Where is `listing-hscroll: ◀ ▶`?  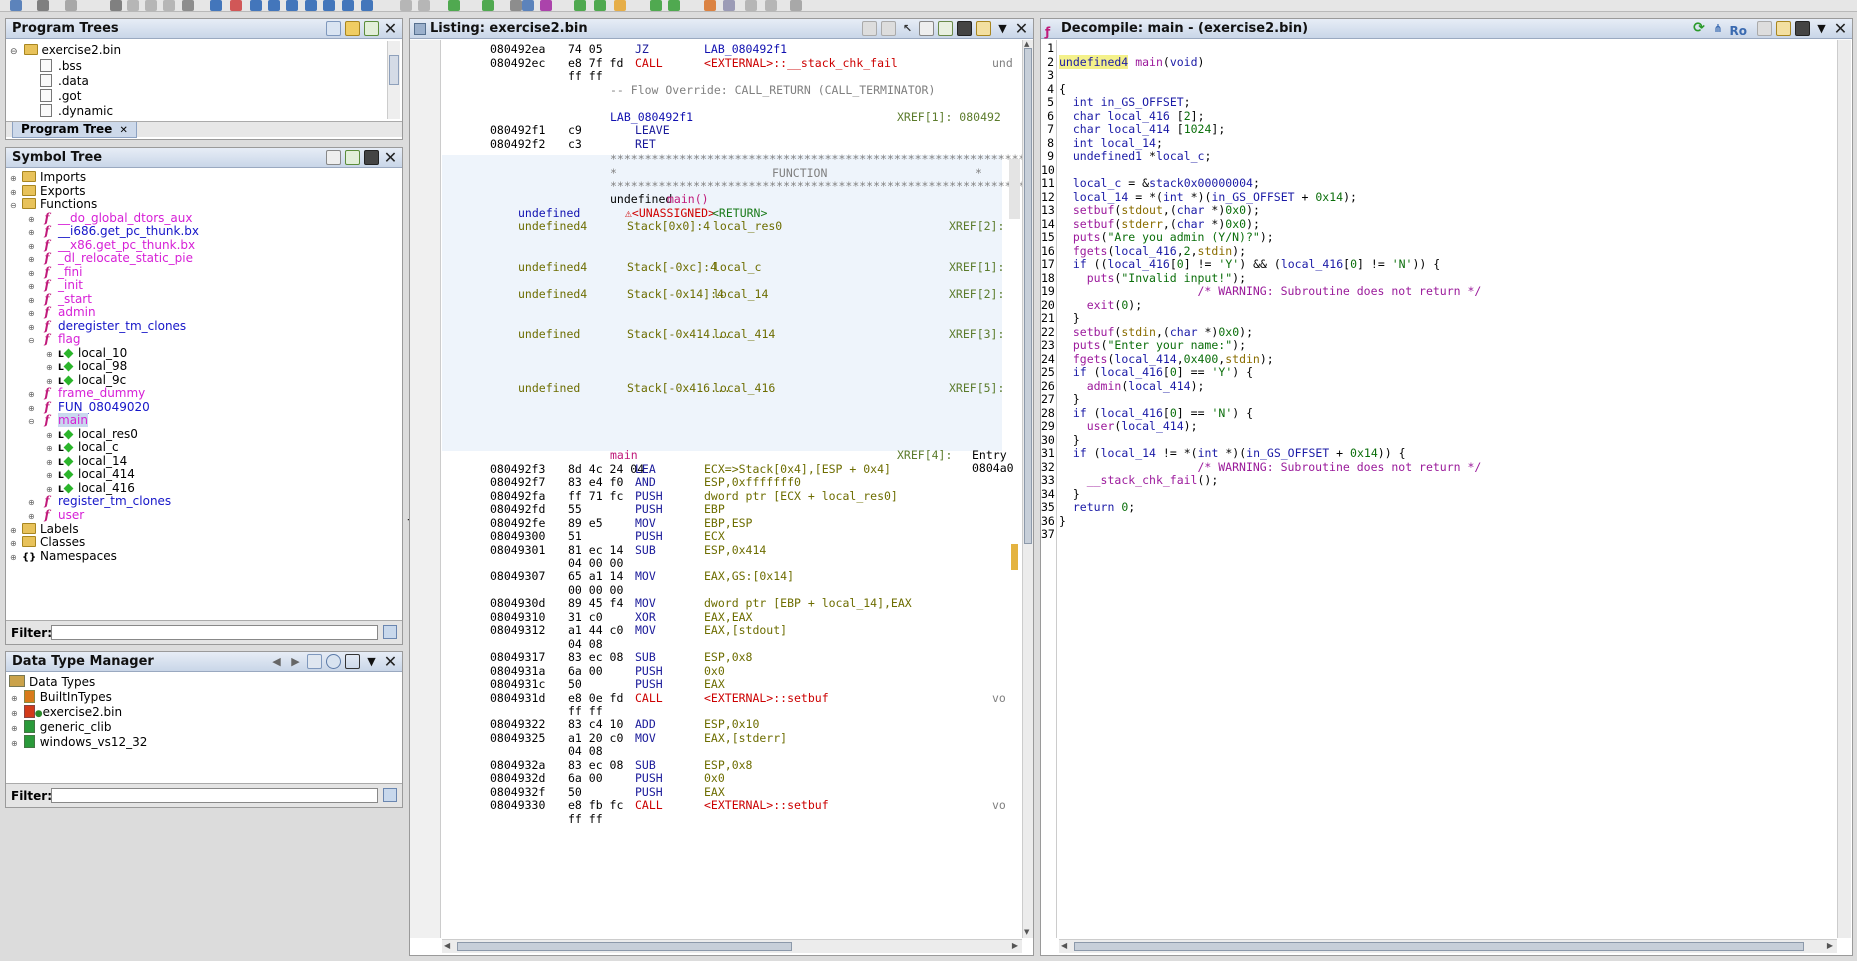 listing-hscroll: ◀ ▶ is located at coordinates (732, 946).